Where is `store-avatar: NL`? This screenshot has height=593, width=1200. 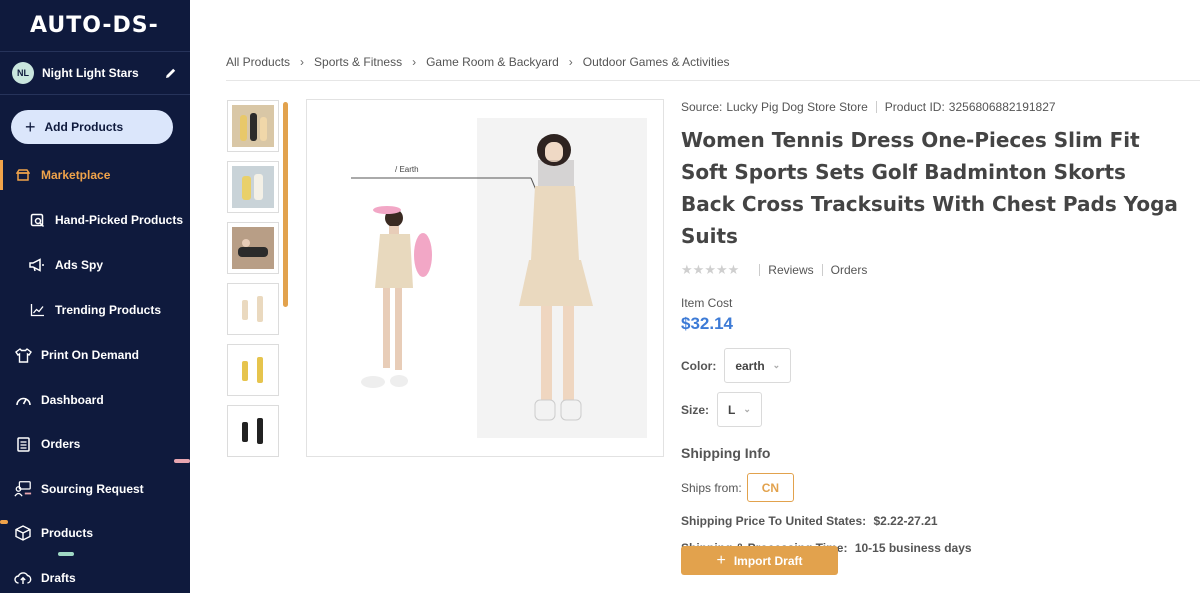
store-avatar: NL is located at coordinates (23, 73).